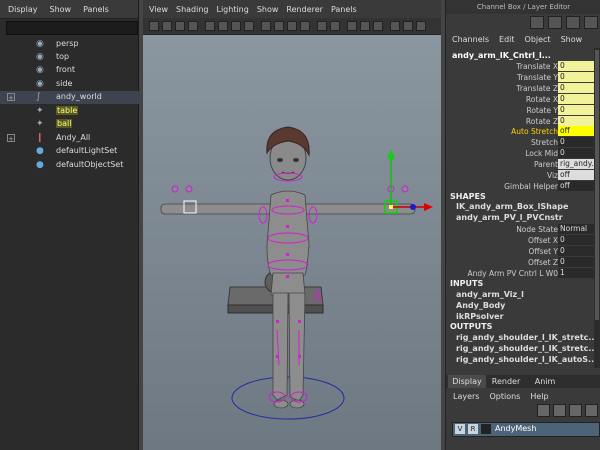  What do you see at coordinates (408, 26) in the screenshot?
I see `ambient-occlusion-icon` at bounding box center [408, 26].